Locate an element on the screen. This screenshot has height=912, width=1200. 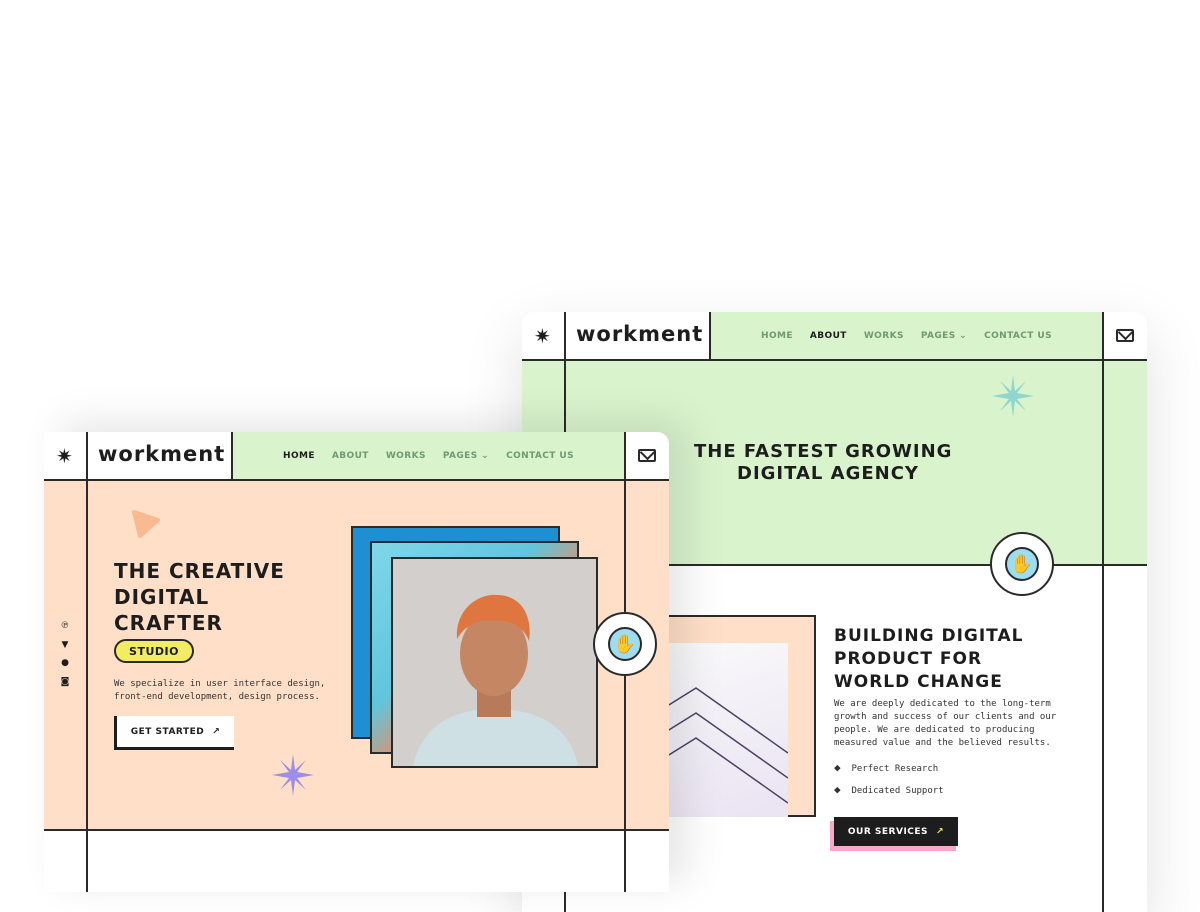
section-body-line-1: We are deeply dedicated to the long-term is located at coordinates (942, 704).